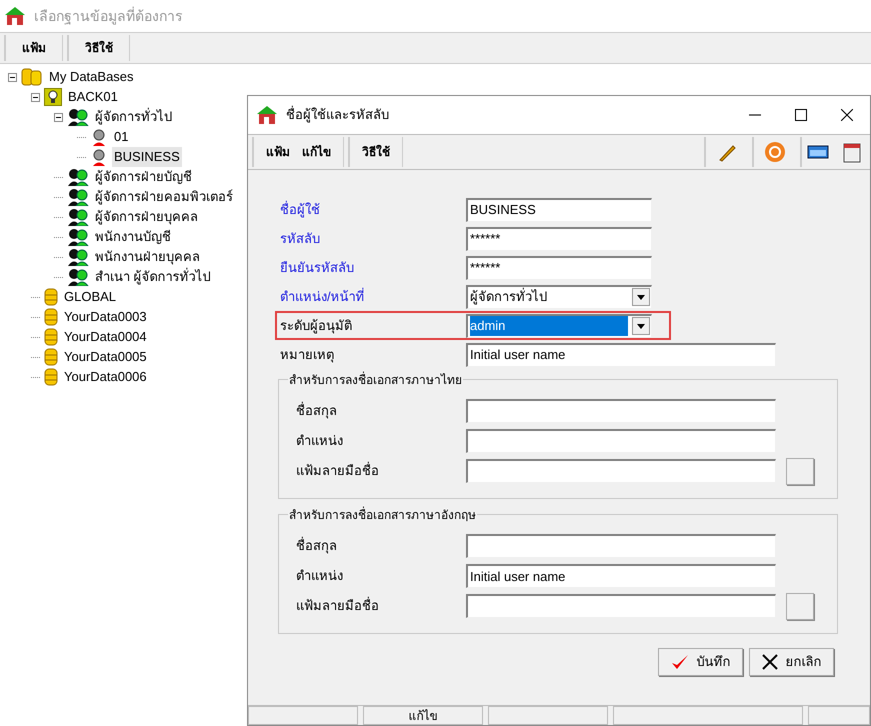 This screenshot has height=726, width=871. What do you see at coordinates (108, 16) in the screenshot?
I see `window-title: เลือกฐานข้อมูลที่ต้องการ` at bounding box center [108, 16].